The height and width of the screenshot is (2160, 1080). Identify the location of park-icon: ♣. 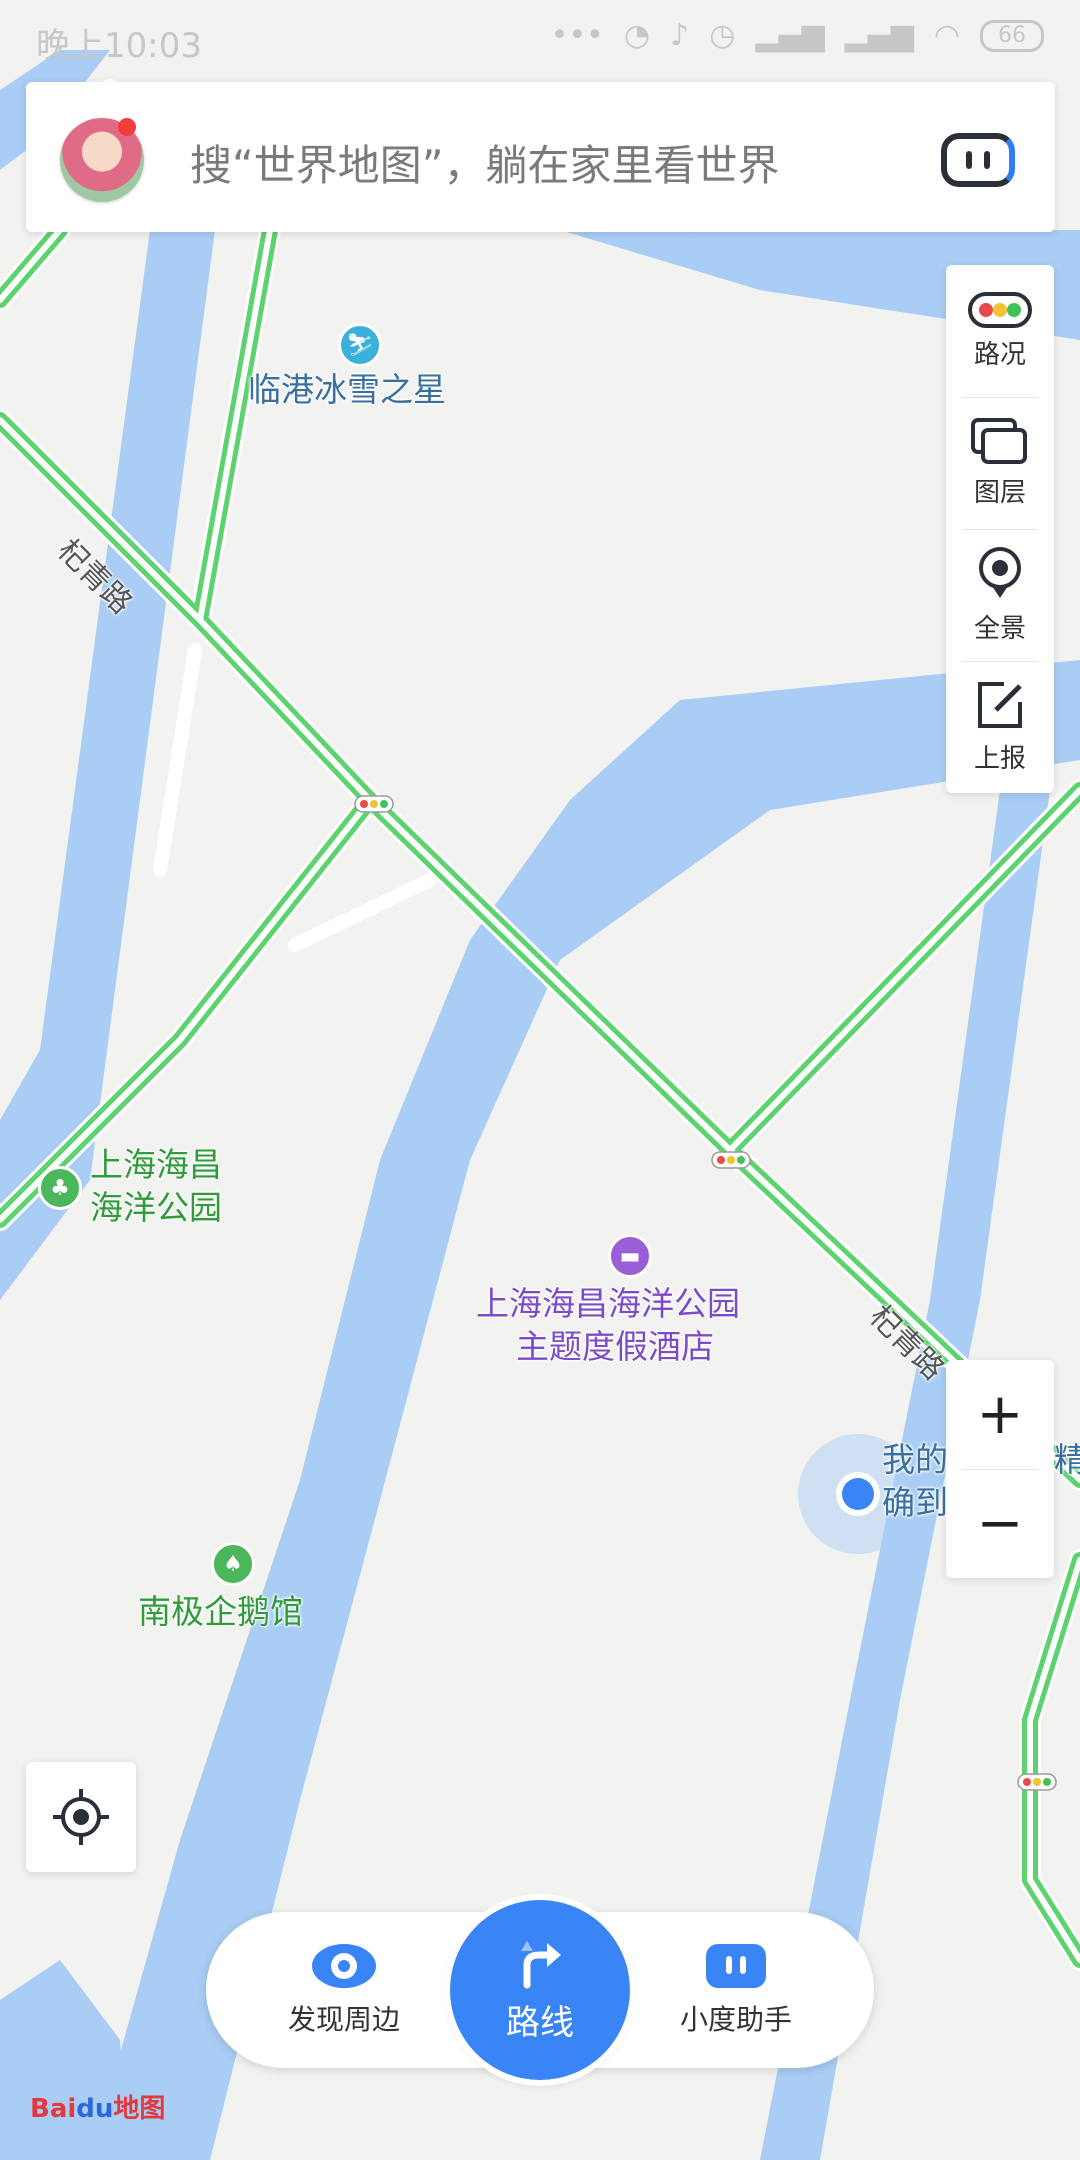
(60, 1188).